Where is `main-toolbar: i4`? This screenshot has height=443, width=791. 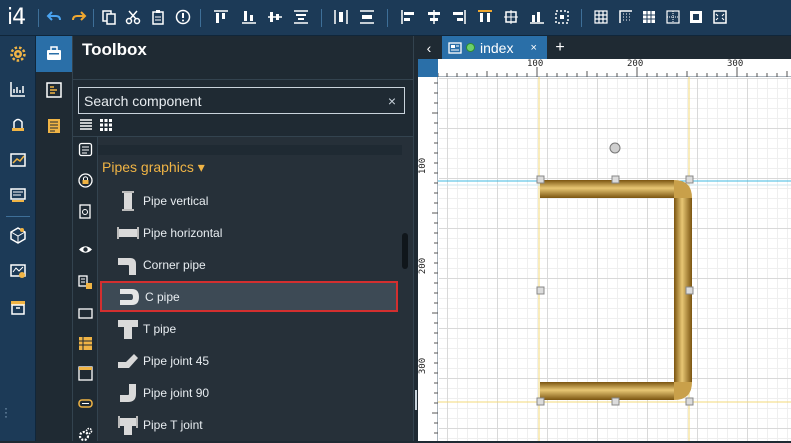 main-toolbar: i4 is located at coordinates (395, 18).